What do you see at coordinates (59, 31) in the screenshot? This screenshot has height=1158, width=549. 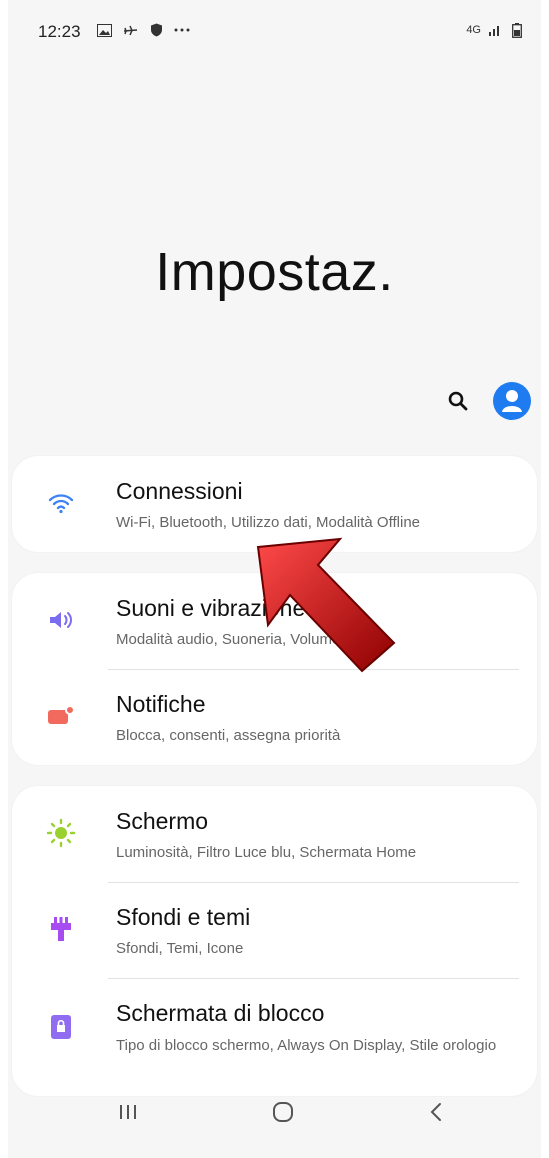 I see `status-time: 12:23` at bounding box center [59, 31].